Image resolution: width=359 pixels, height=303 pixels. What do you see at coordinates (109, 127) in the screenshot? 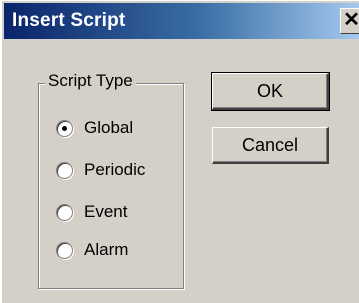
I see `radio-label-global: Global` at bounding box center [109, 127].